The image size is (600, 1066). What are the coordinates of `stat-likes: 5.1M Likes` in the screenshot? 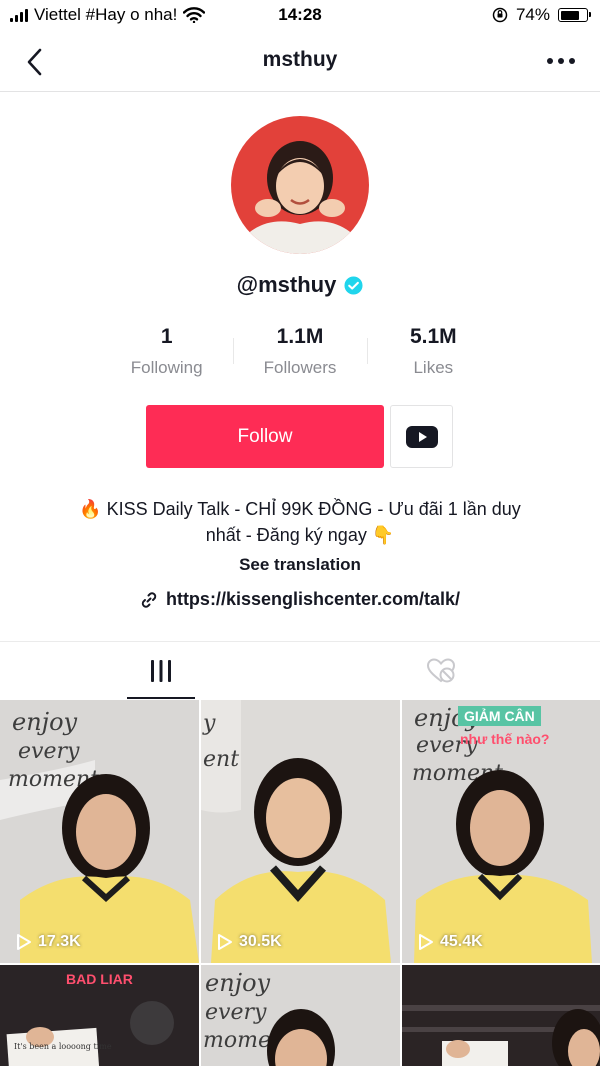 It's located at (433, 354).